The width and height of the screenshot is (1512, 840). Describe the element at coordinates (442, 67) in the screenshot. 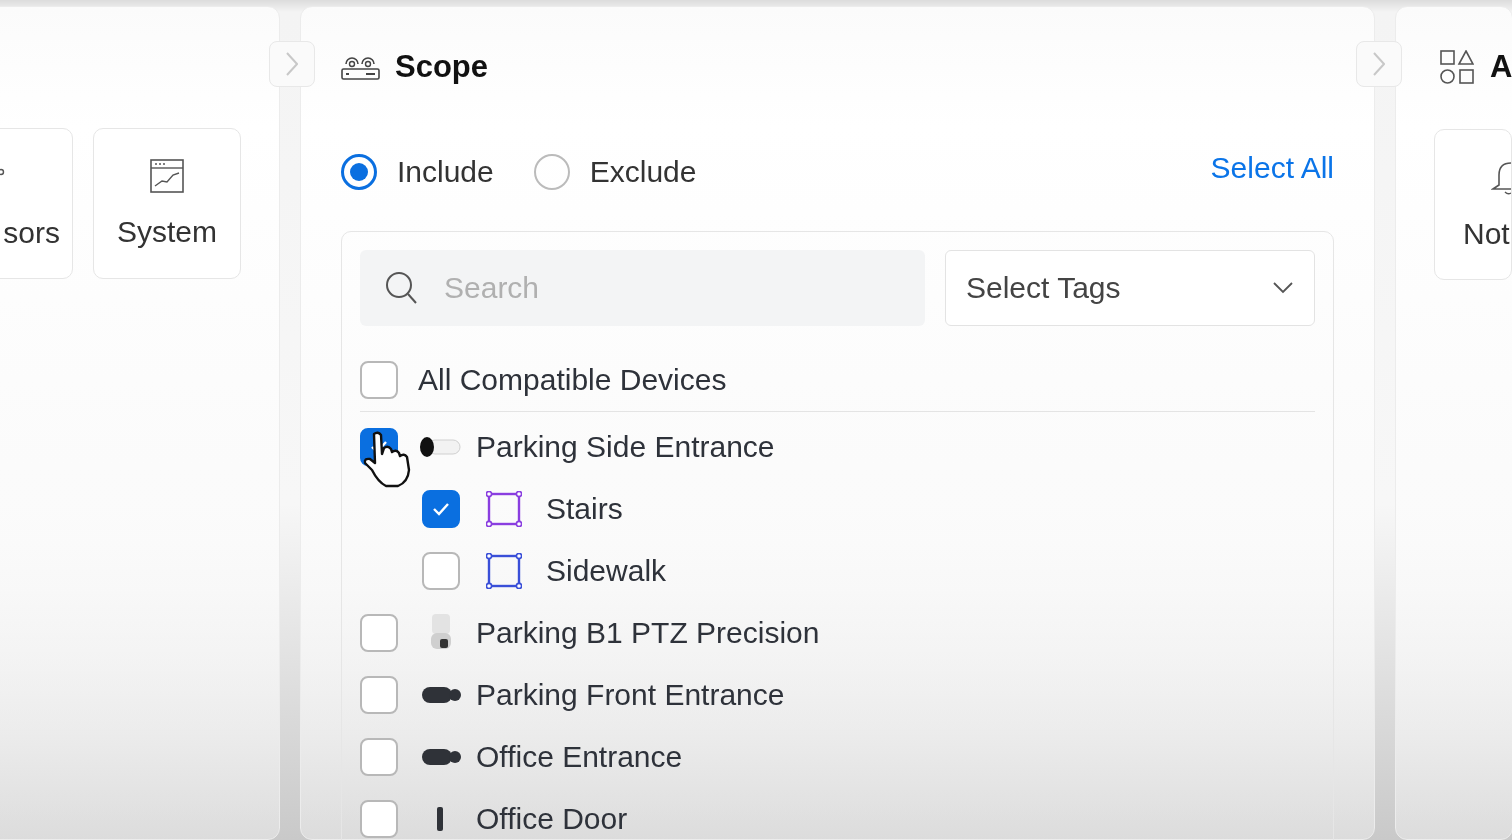

I see `panel-title: Scope` at that location.